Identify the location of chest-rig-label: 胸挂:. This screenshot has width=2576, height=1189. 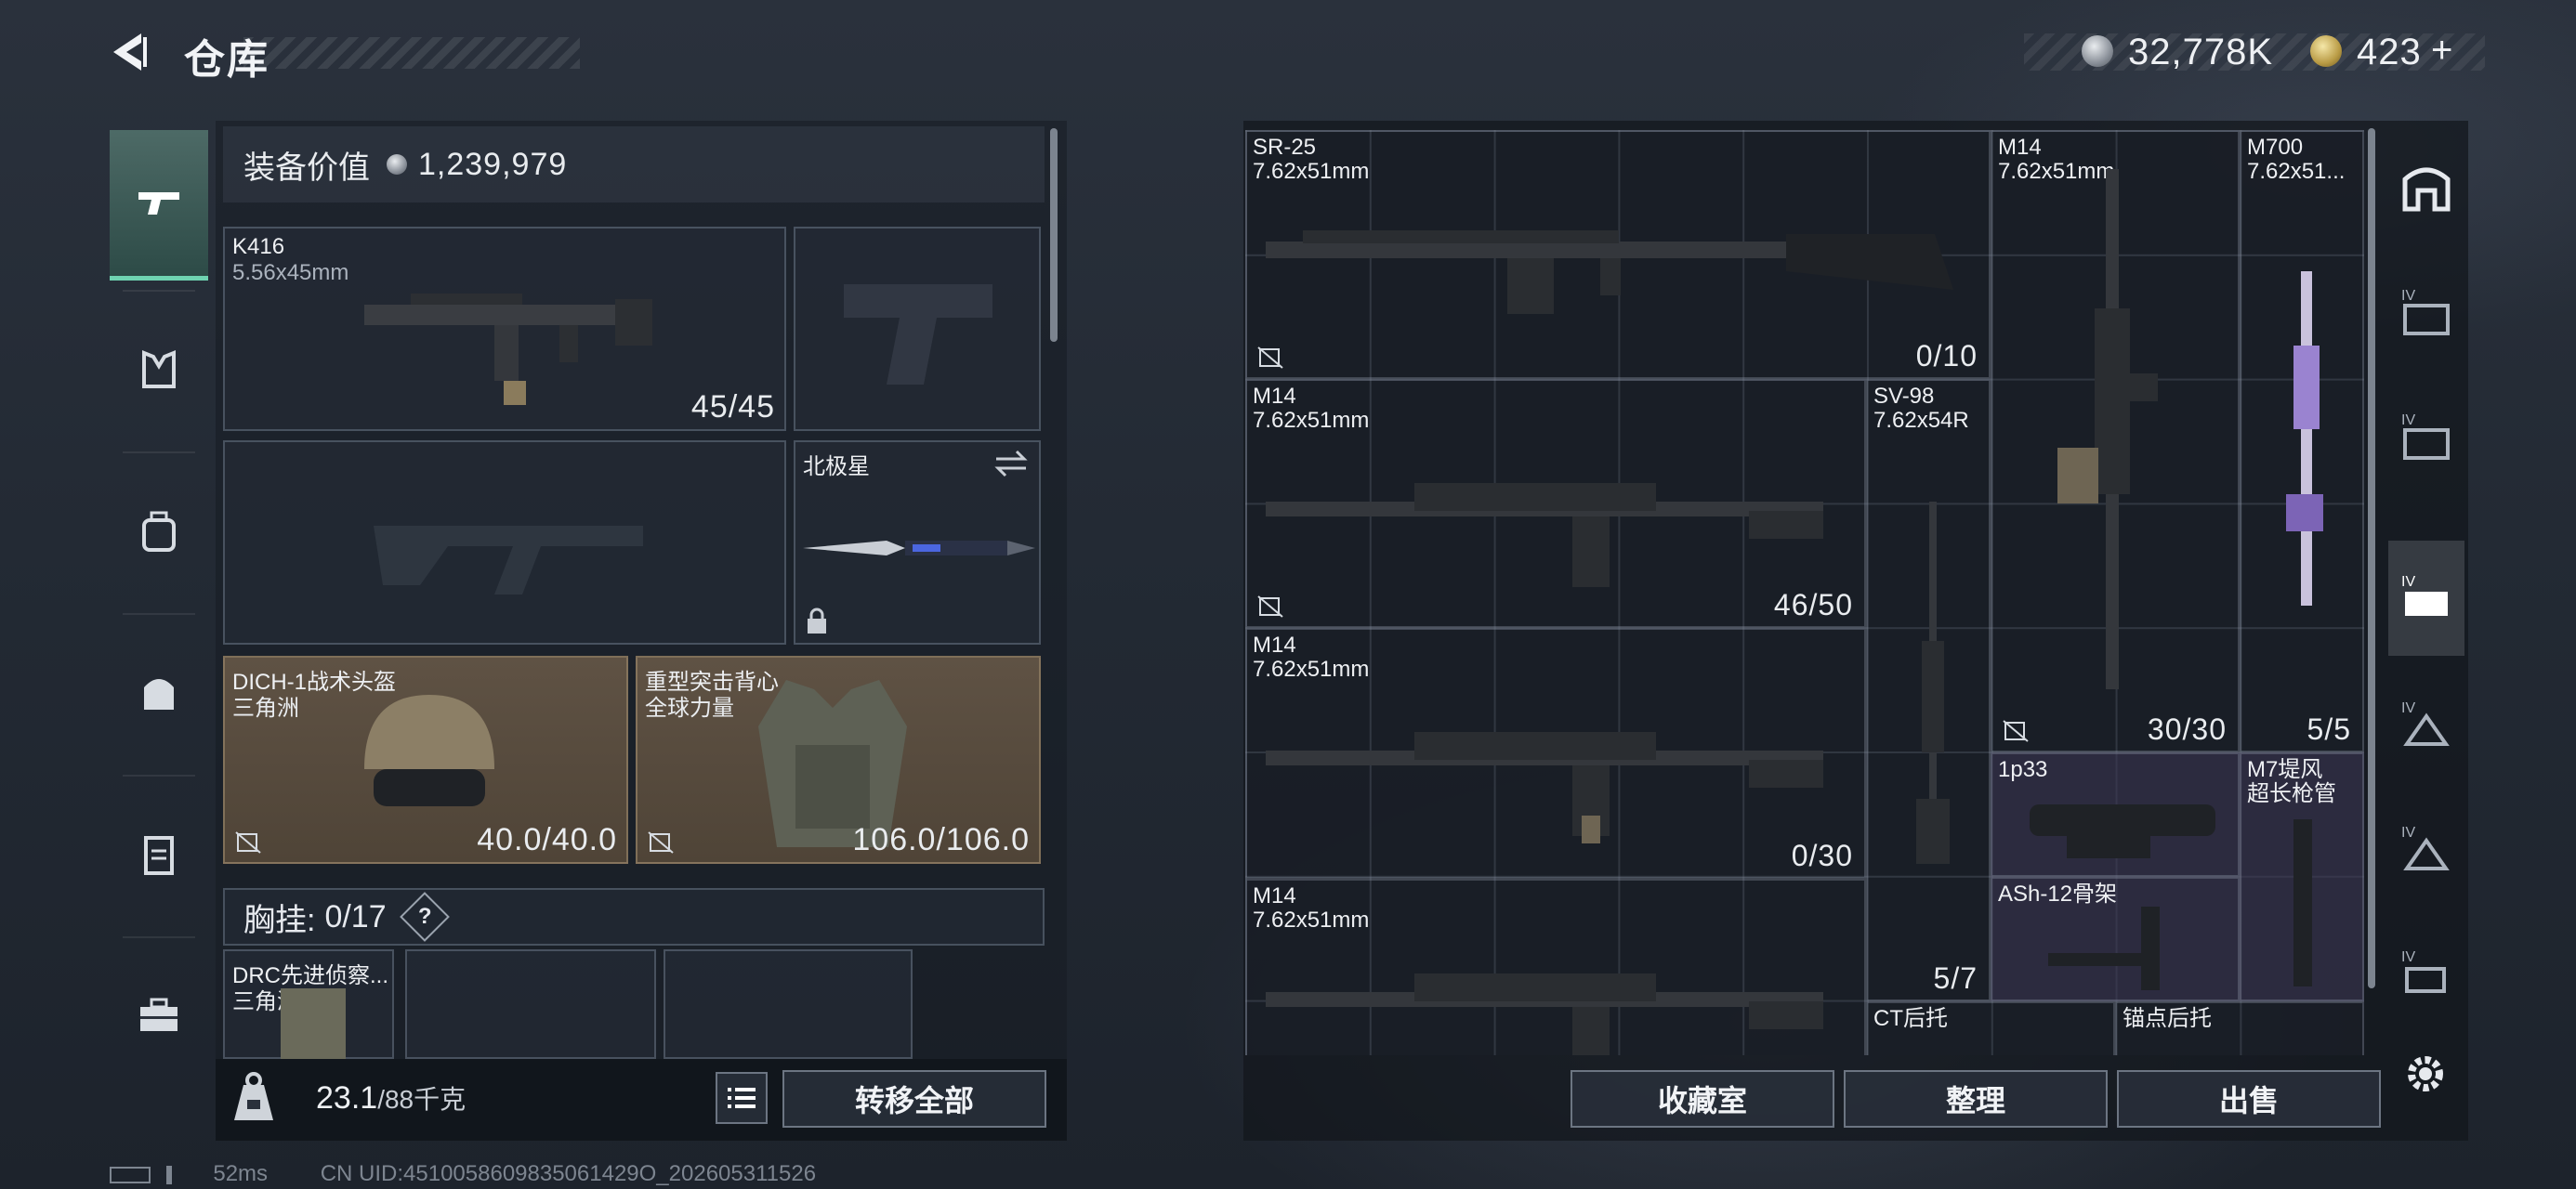
(279, 920).